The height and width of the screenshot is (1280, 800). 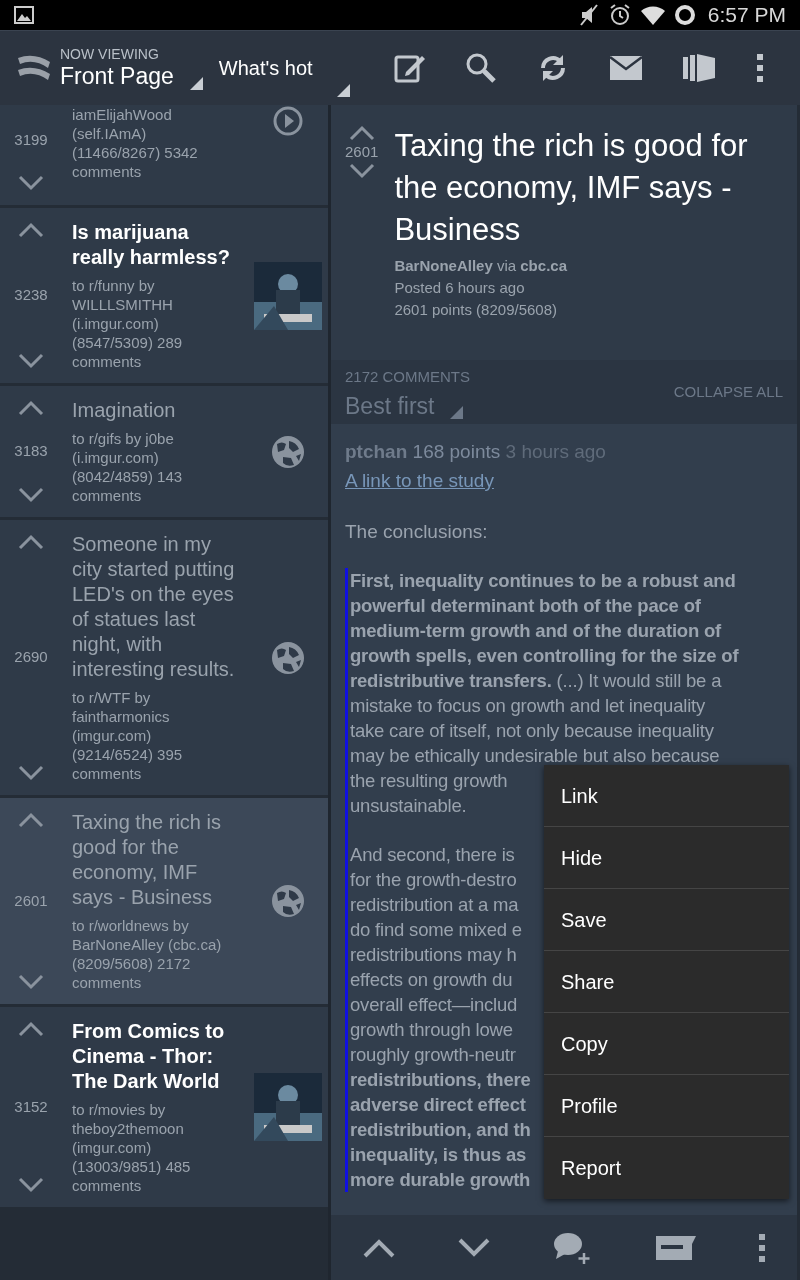 I want to click on quote-line: growth spells, even controlling for the size of, so click(x=544, y=656).